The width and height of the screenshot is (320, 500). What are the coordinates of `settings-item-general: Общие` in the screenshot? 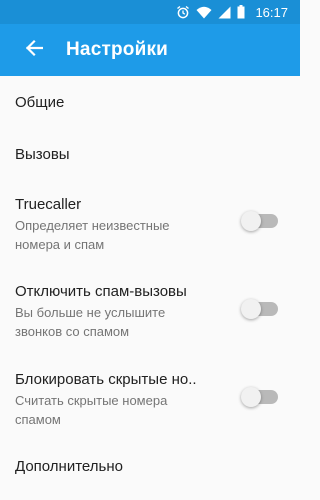 It's located at (150, 102).